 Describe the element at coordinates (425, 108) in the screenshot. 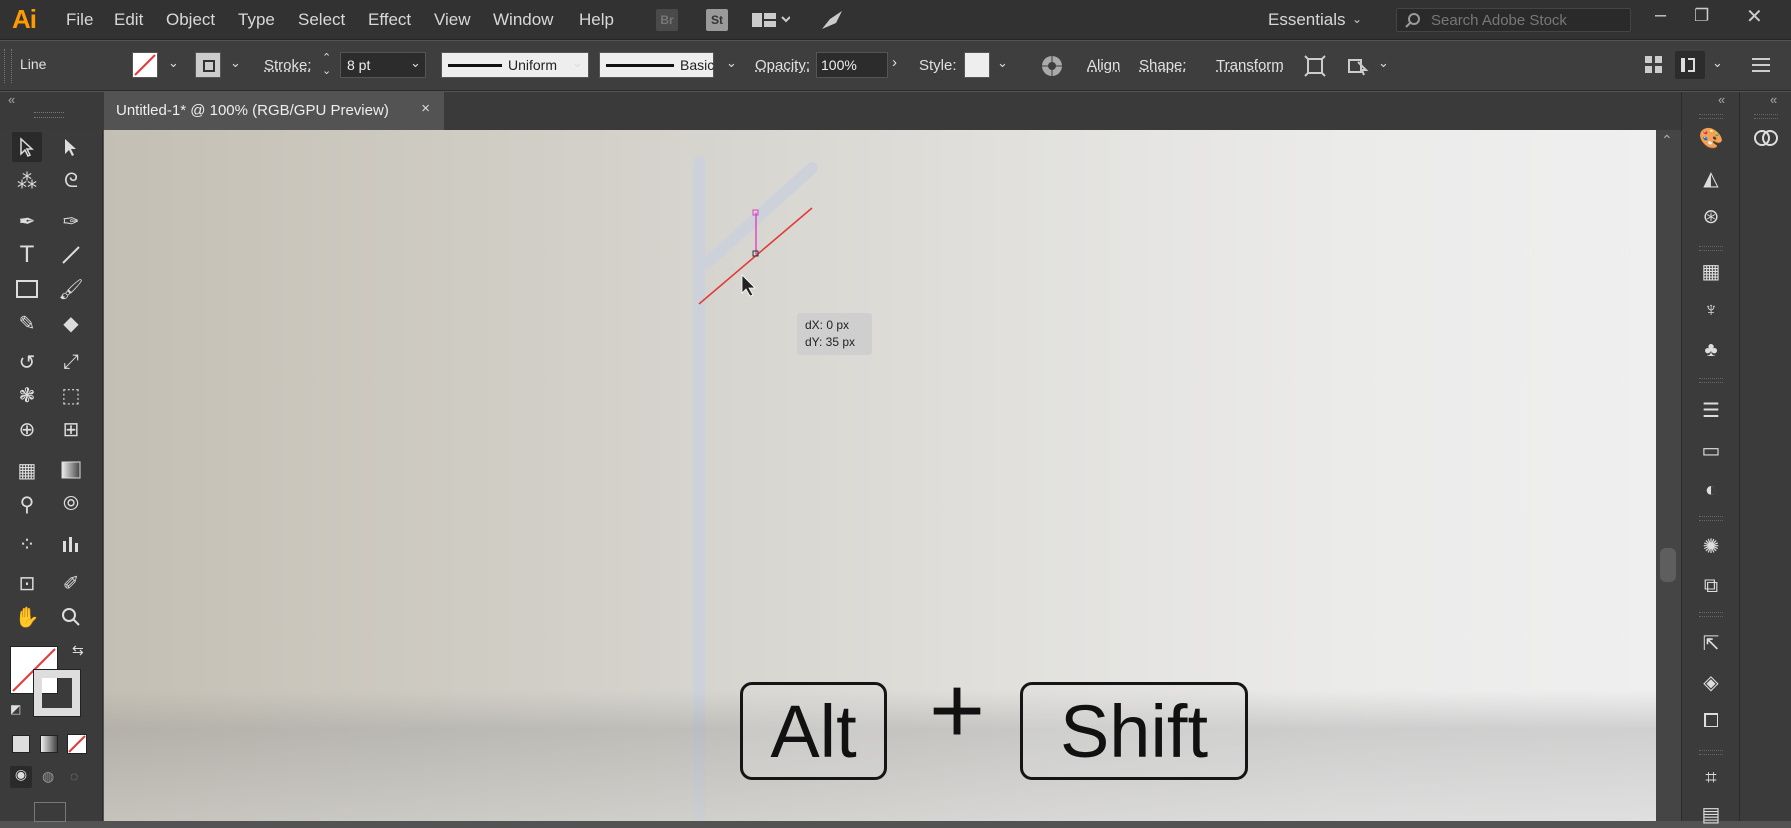

I see `close-tab-icon: ×` at that location.